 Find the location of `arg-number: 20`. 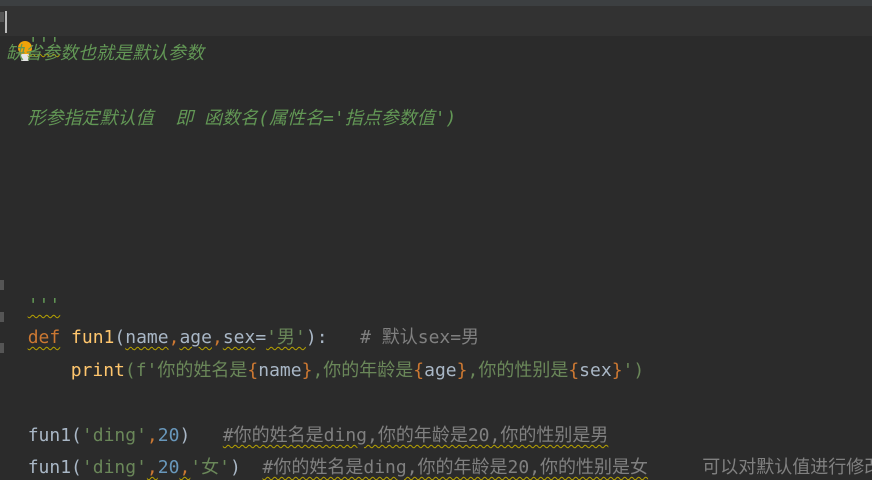

arg-number: 20 is located at coordinates (168, 467).